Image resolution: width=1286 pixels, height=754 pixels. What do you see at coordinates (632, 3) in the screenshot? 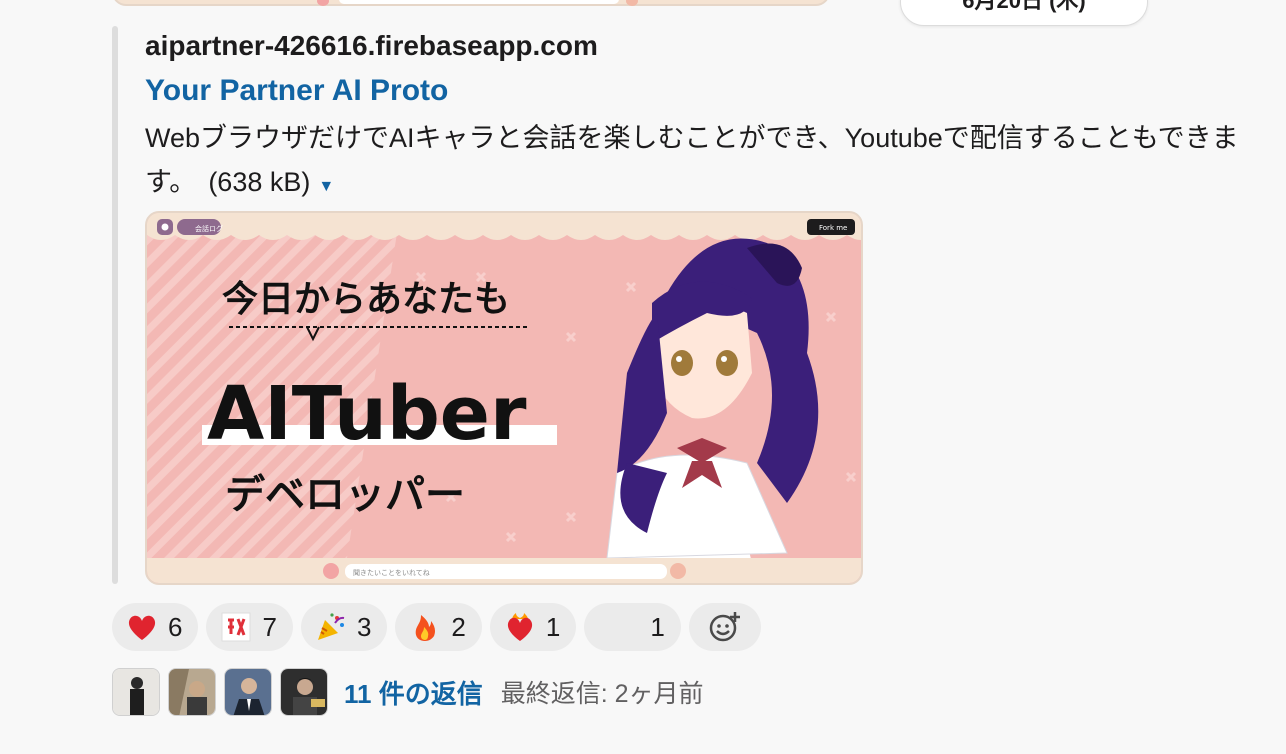
I see `send-button-remnant` at bounding box center [632, 3].